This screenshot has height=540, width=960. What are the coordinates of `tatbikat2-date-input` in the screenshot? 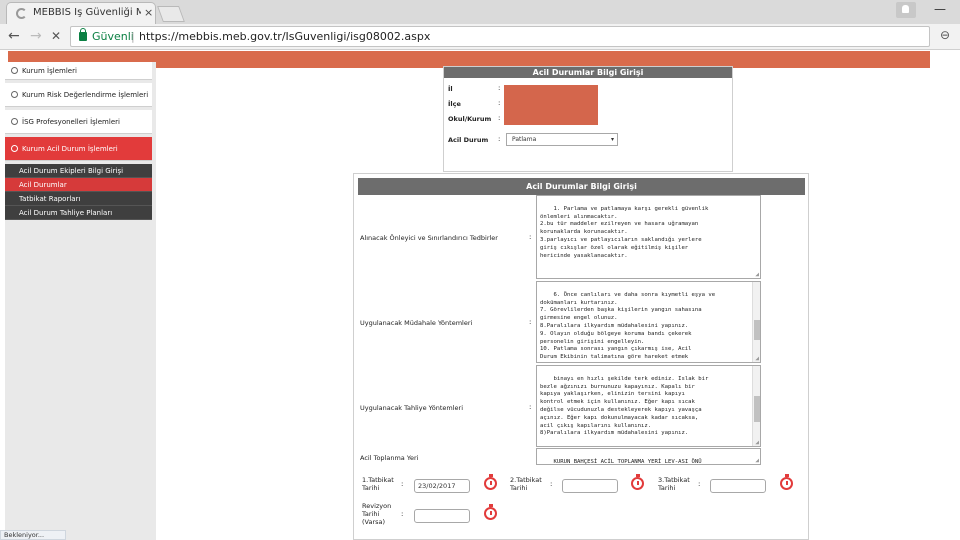 It's located at (590, 486).